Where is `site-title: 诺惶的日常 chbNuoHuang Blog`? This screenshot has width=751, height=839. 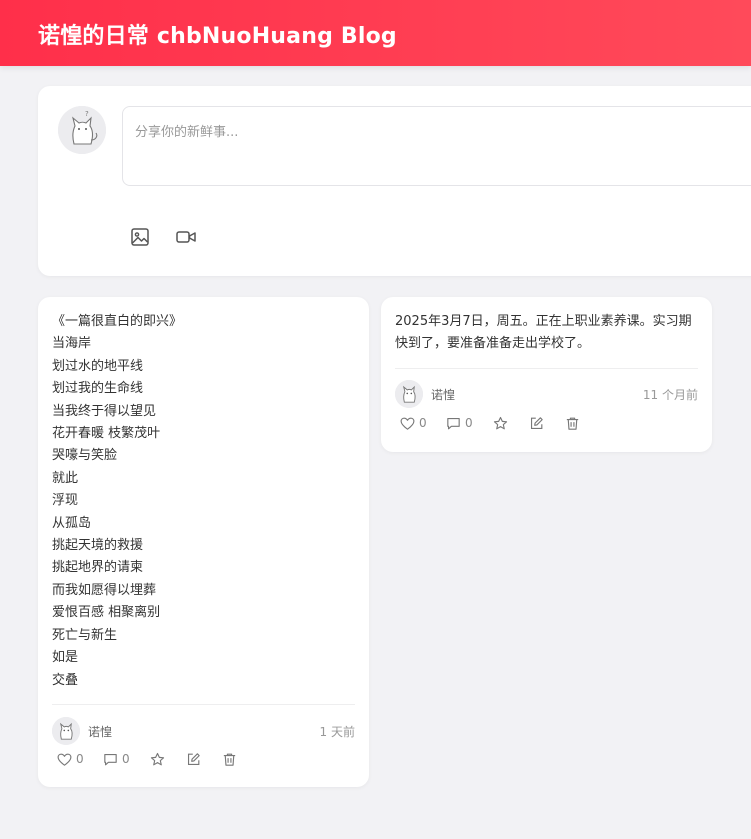
site-title: 诺惶的日常 chbNuoHuang Blog is located at coordinates (217, 34).